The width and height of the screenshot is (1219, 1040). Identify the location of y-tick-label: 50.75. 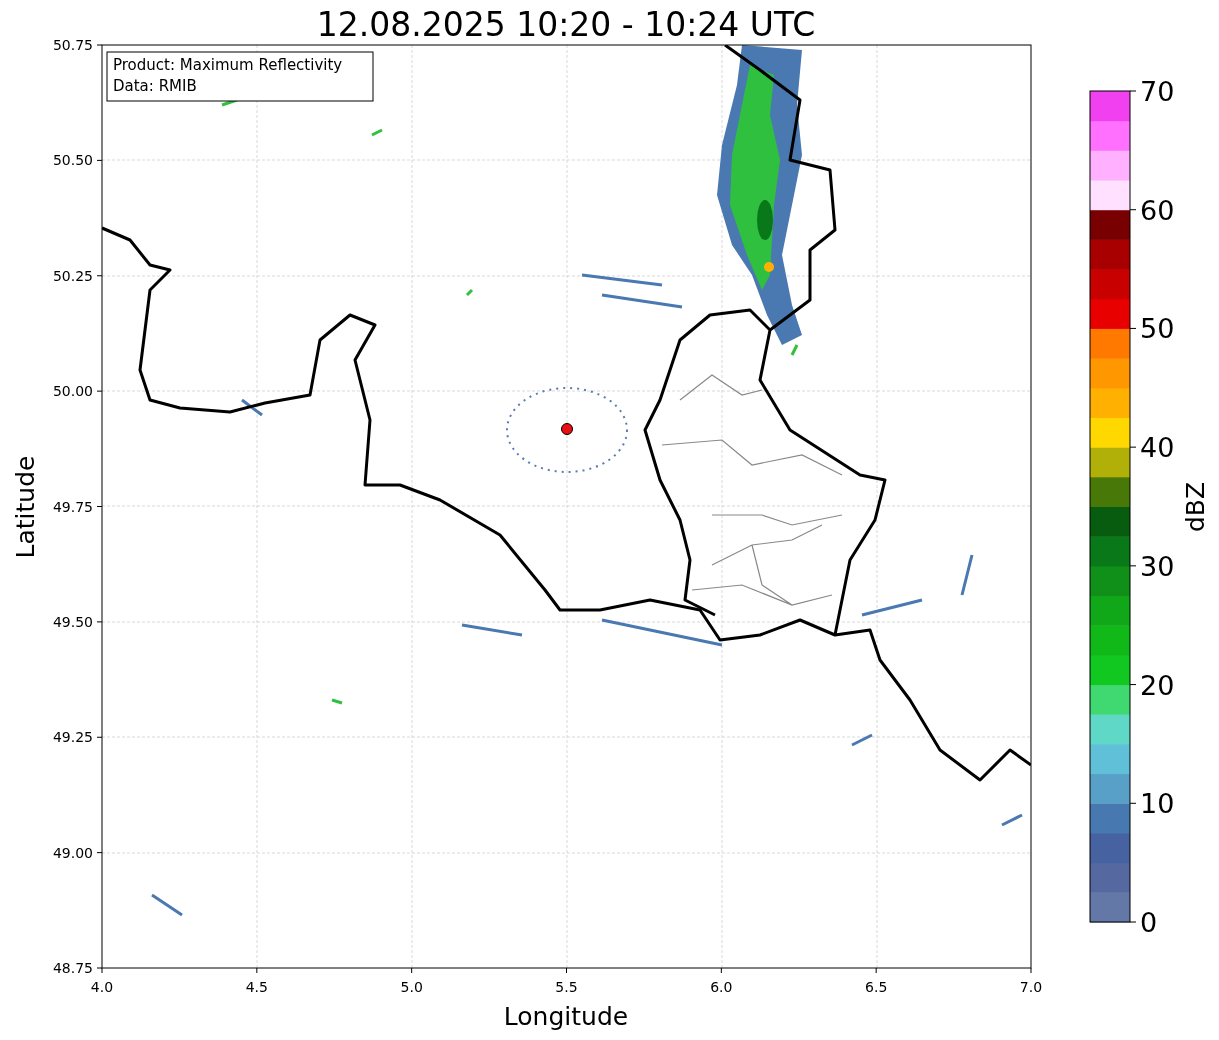
(72, 45).